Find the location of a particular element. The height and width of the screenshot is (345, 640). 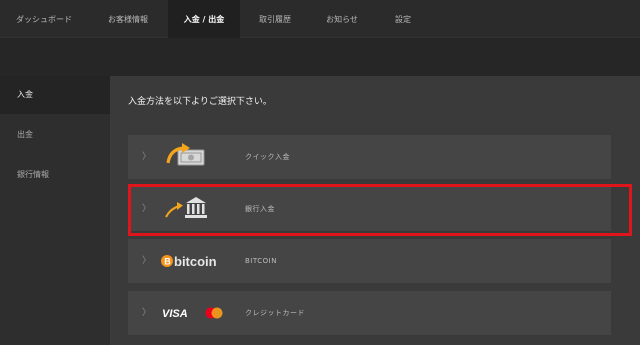

top-nav: ダッシュボード お客様情報 入金 / 出金 取引履歴 お知らせ 設定 is located at coordinates (320, 19).